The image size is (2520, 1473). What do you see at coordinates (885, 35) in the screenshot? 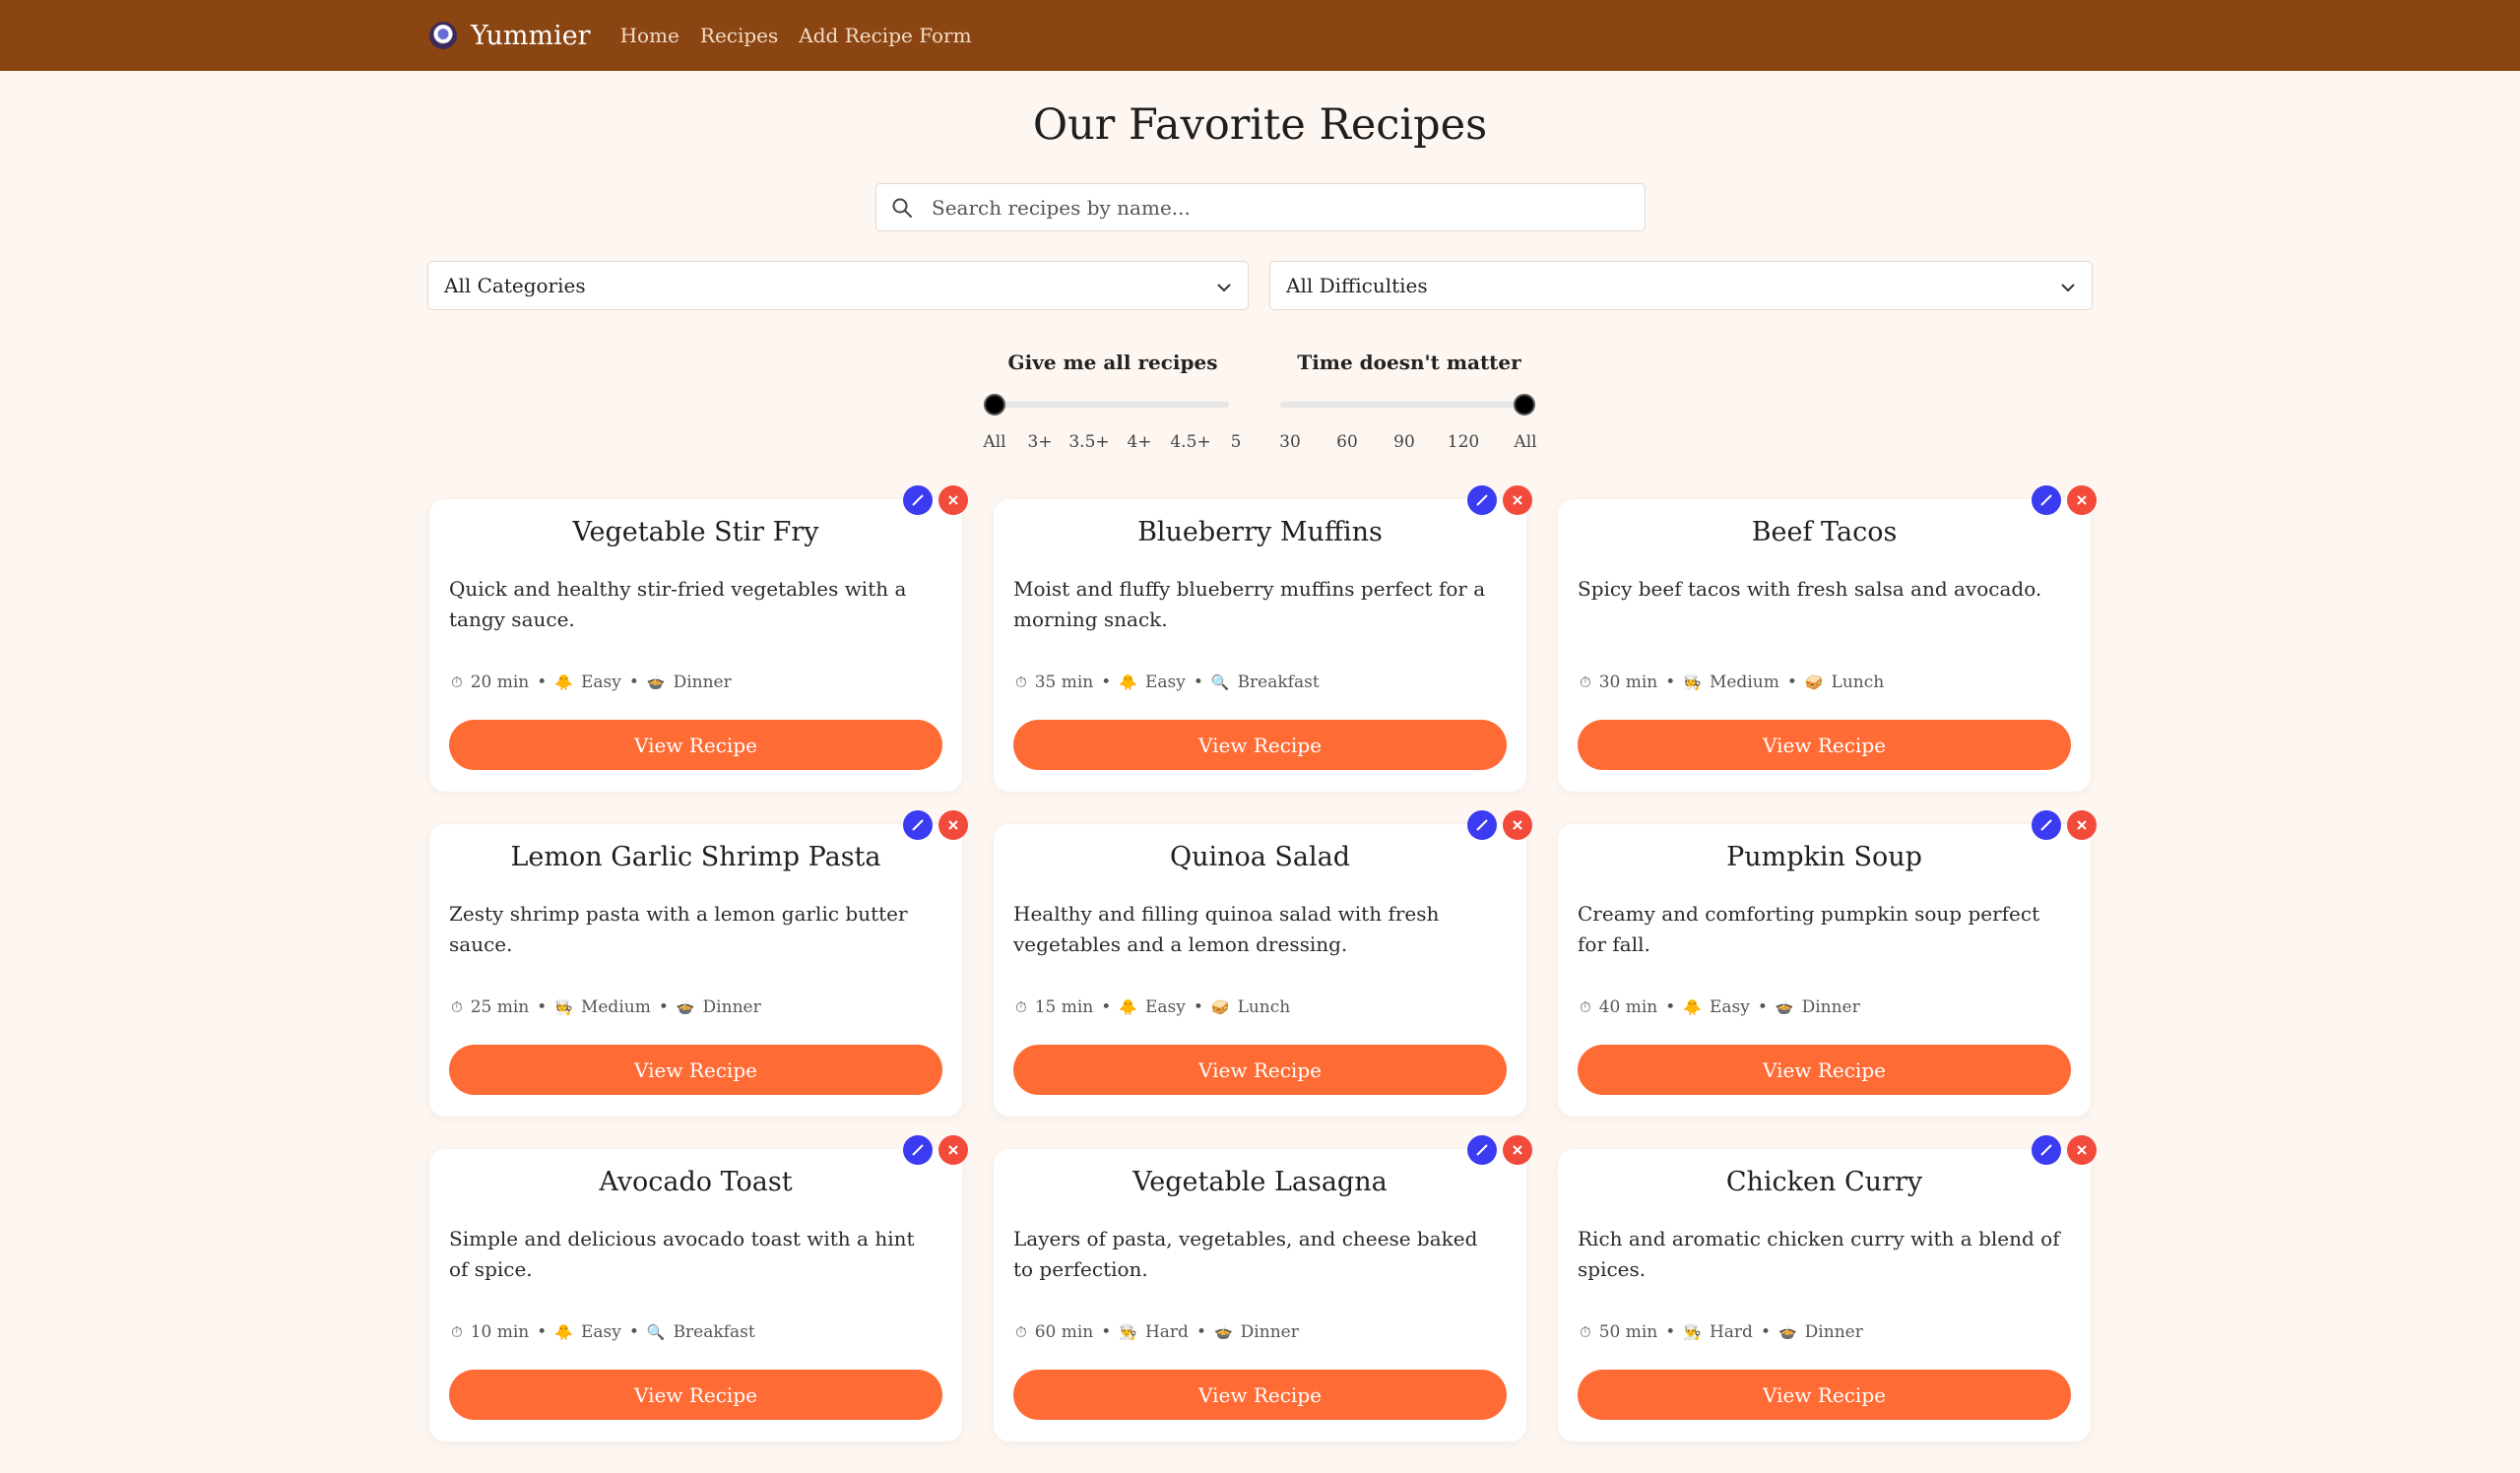
I see `nav-link-add-recipe-form: Add Recipe Form` at bounding box center [885, 35].